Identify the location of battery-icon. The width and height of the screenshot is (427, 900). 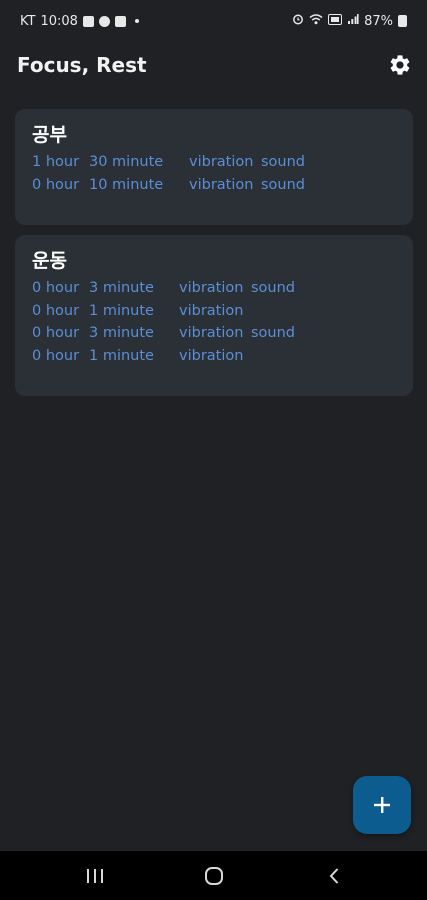
(402, 21).